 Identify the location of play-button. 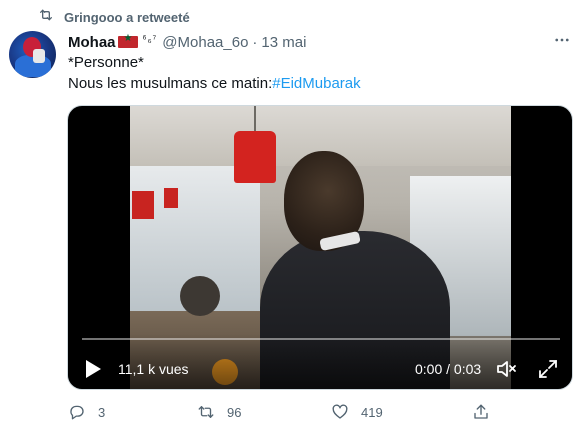
(93, 369).